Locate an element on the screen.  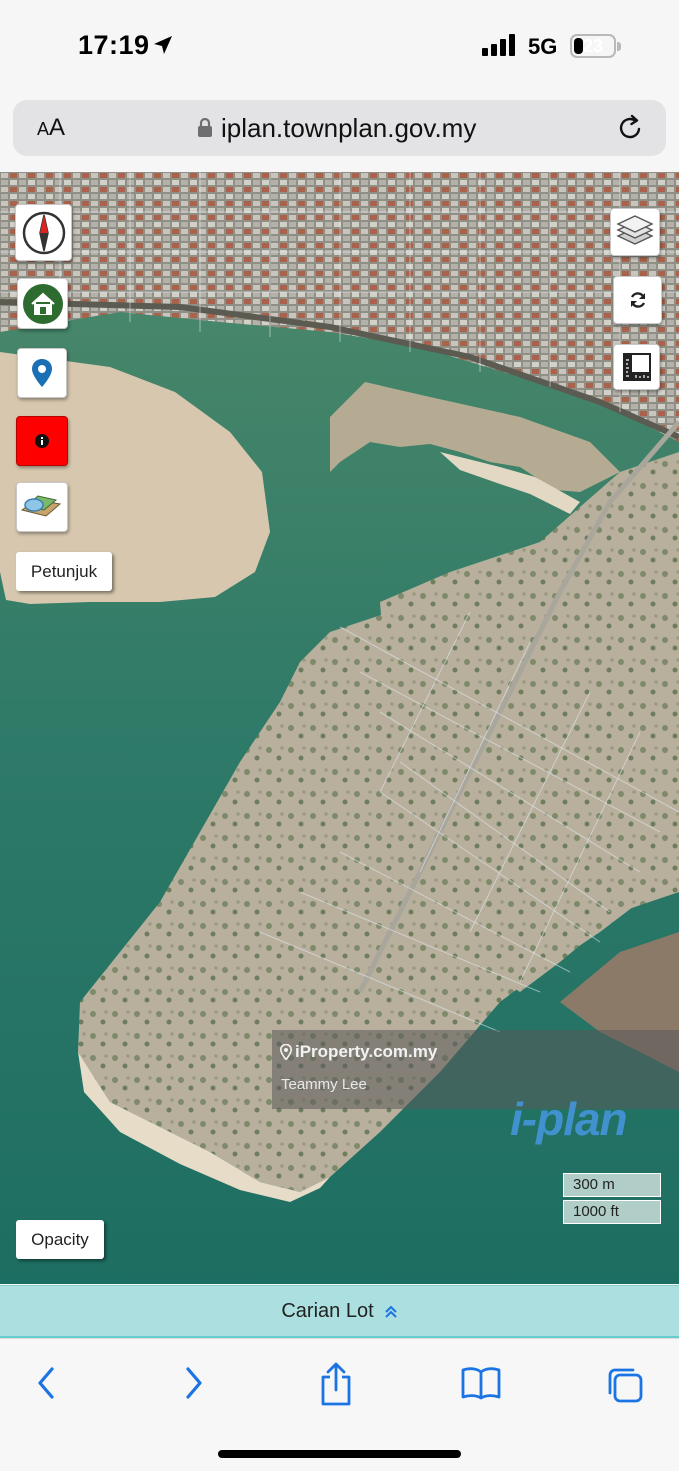
watermark-brand: iProperty.com.my is located at coordinates (358, 1052).